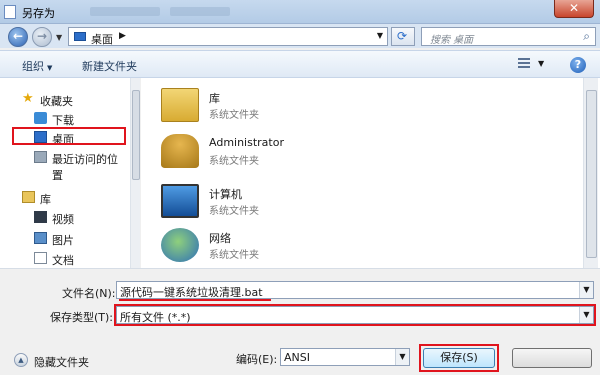 This screenshot has width=600, height=375. What do you see at coordinates (180, 105) in the screenshot?
I see `library-folder-icon` at bounding box center [180, 105].